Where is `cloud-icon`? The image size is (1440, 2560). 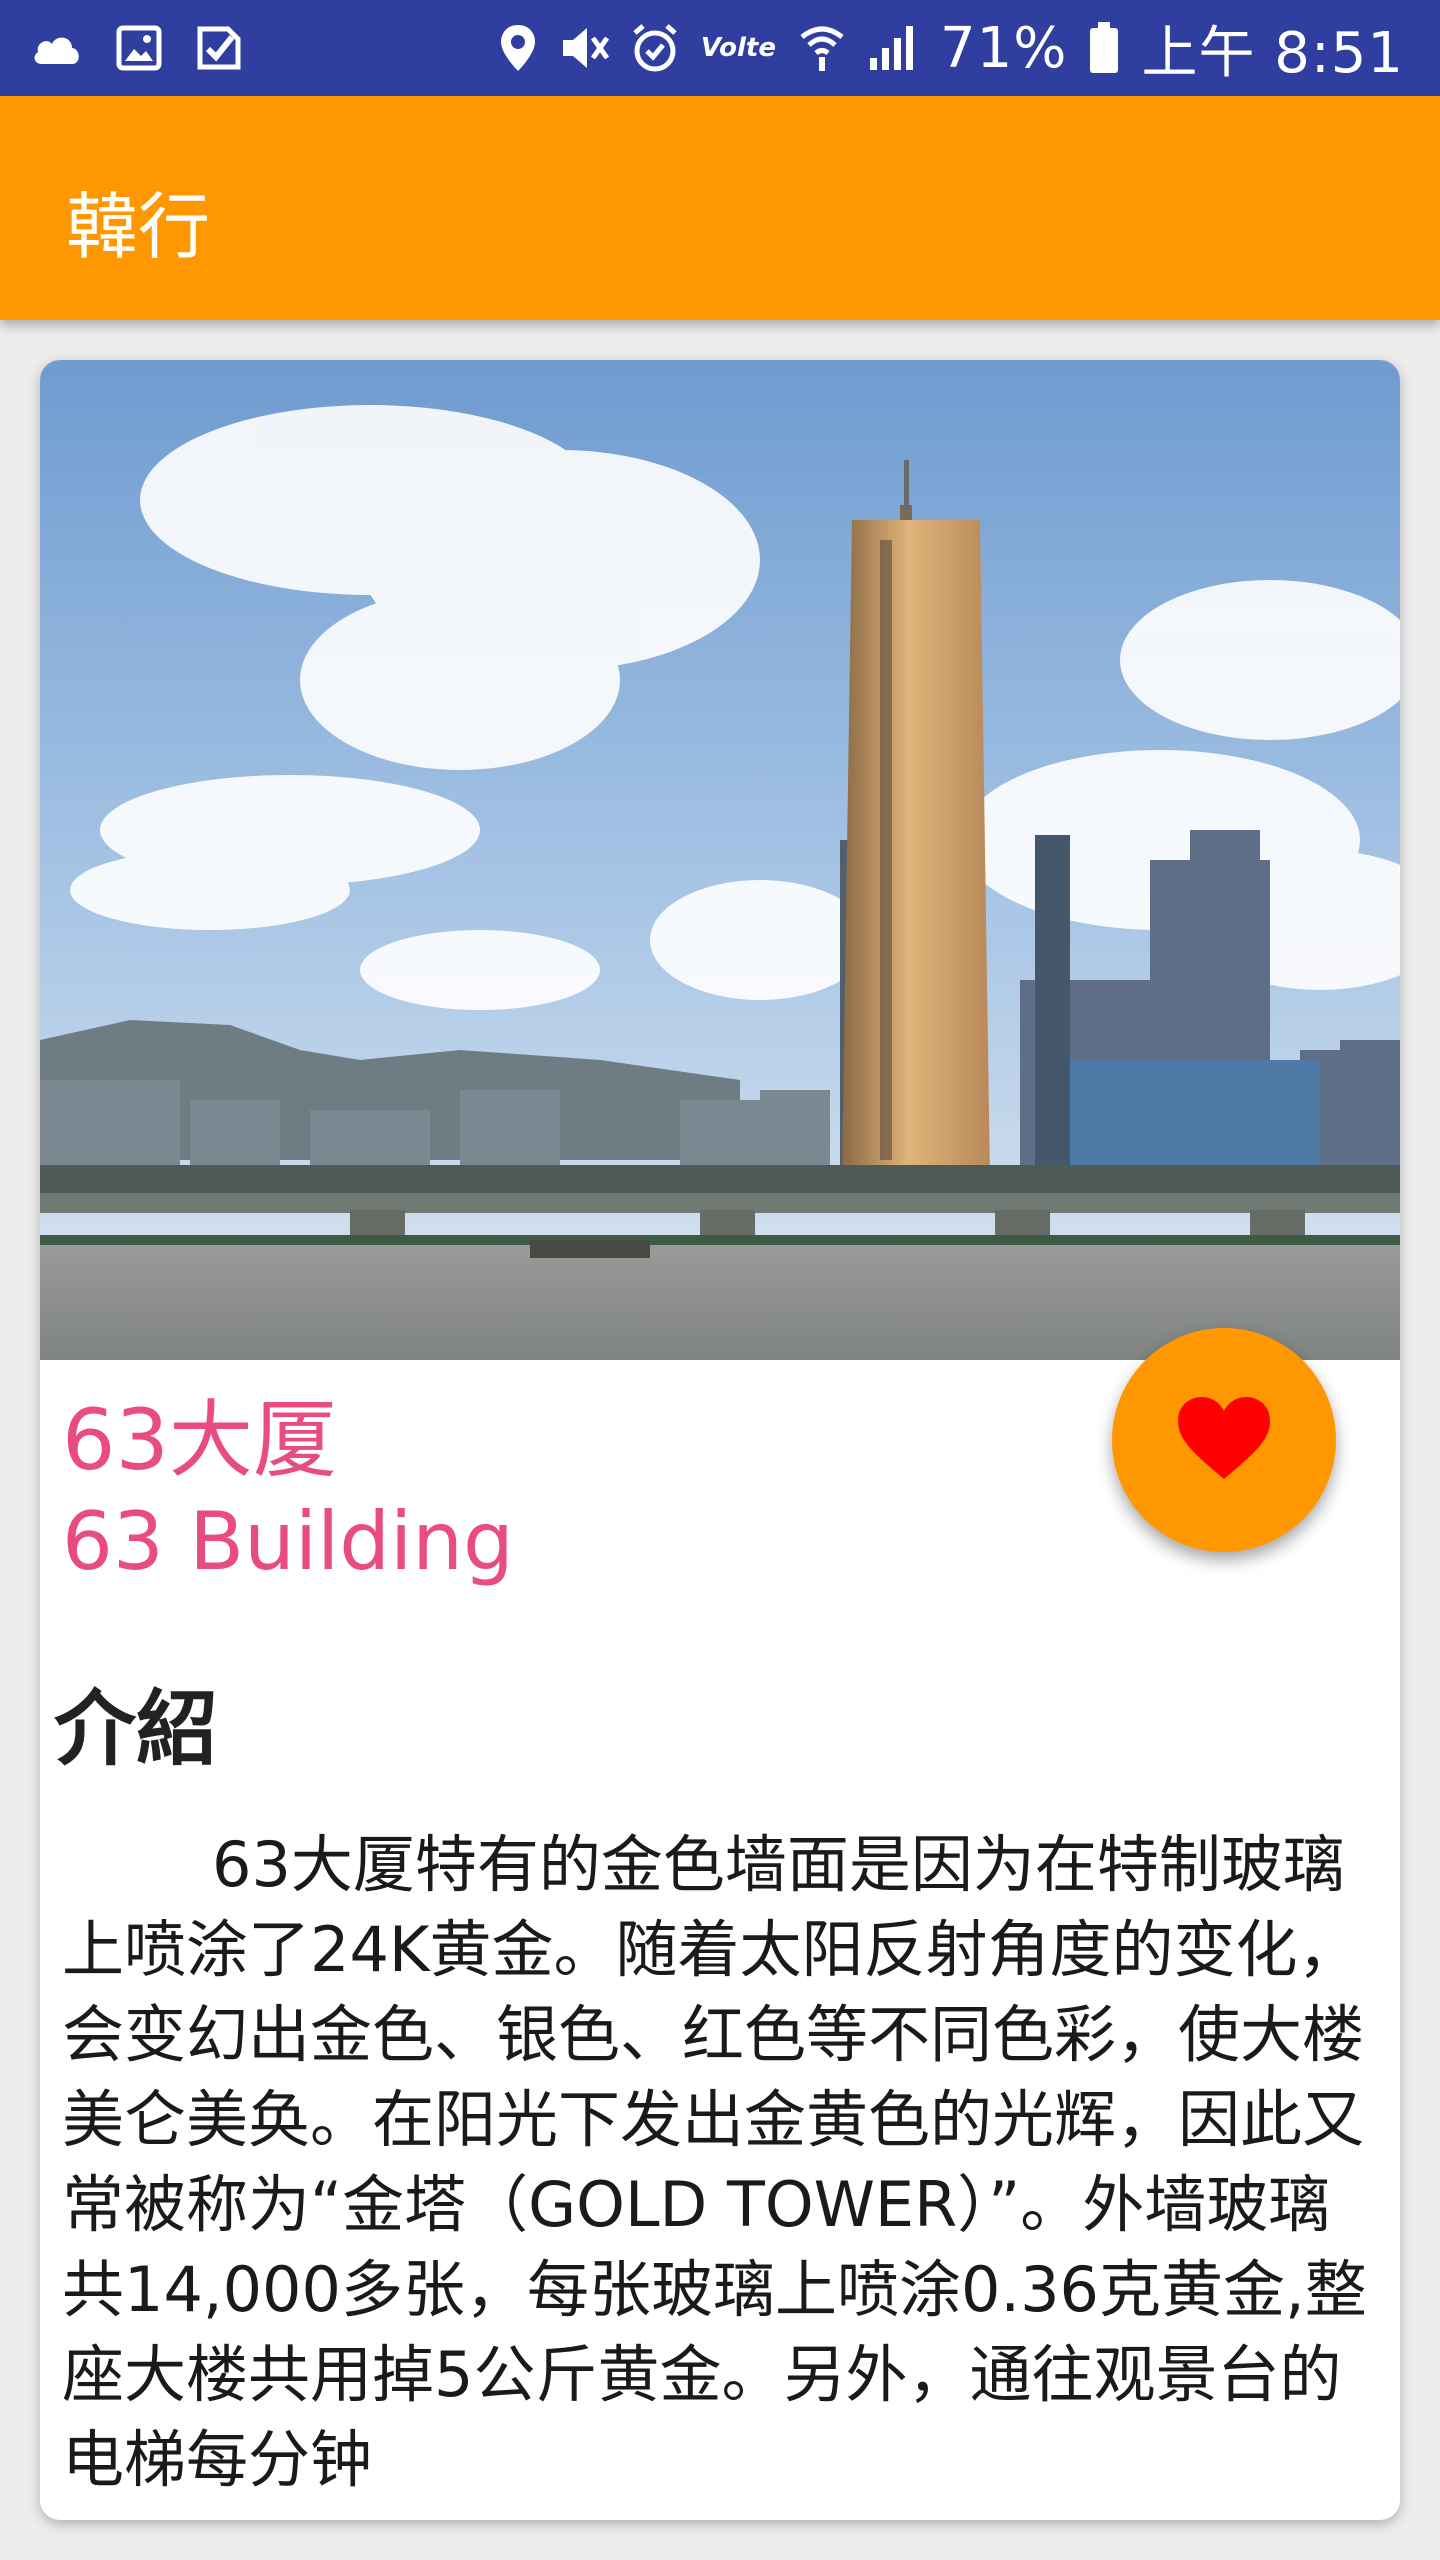
cloud-icon is located at coordinates (56, 48).